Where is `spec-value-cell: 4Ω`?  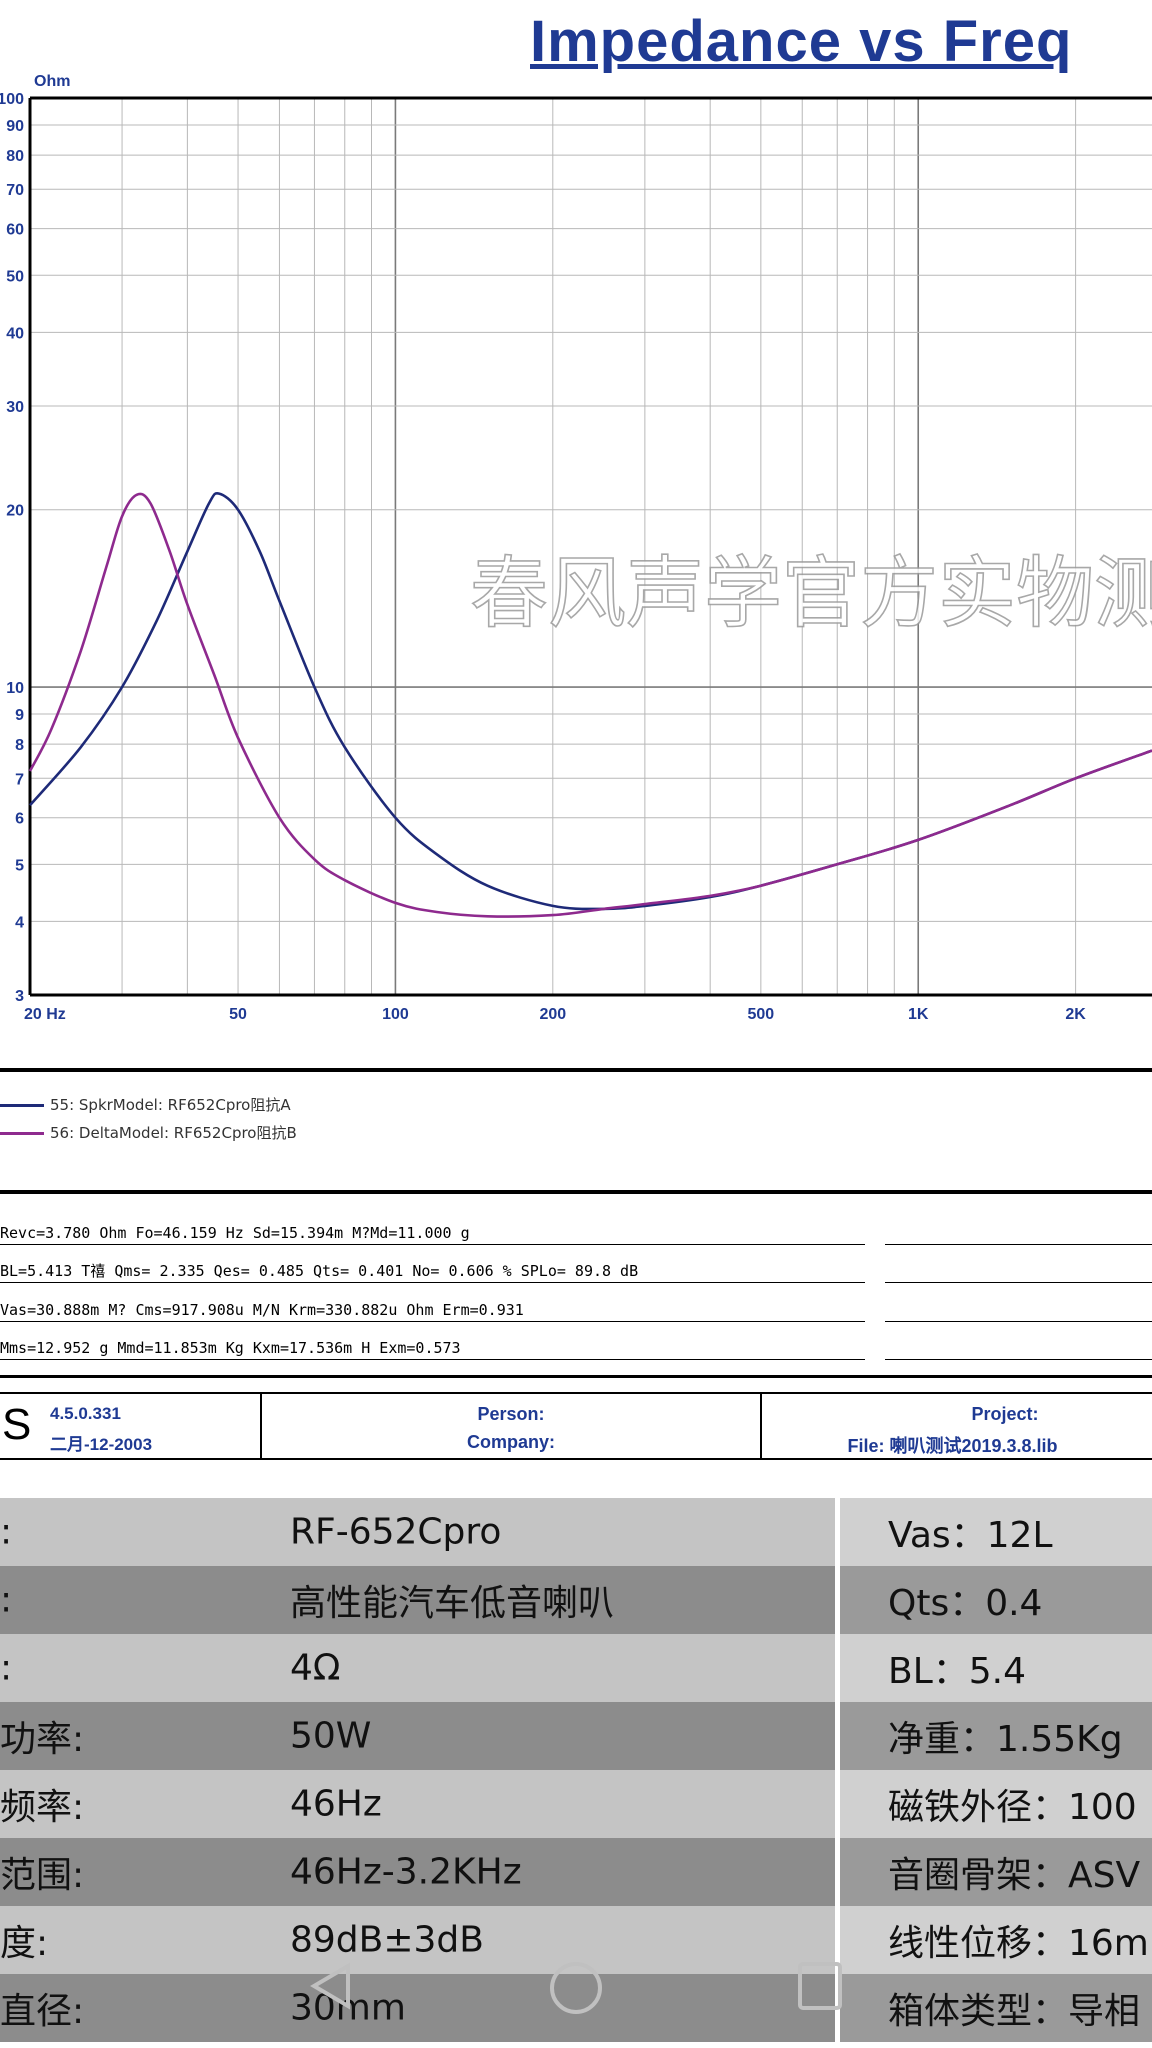 spec-value-cell: 4Ω is located at coordinates (562, 1668).